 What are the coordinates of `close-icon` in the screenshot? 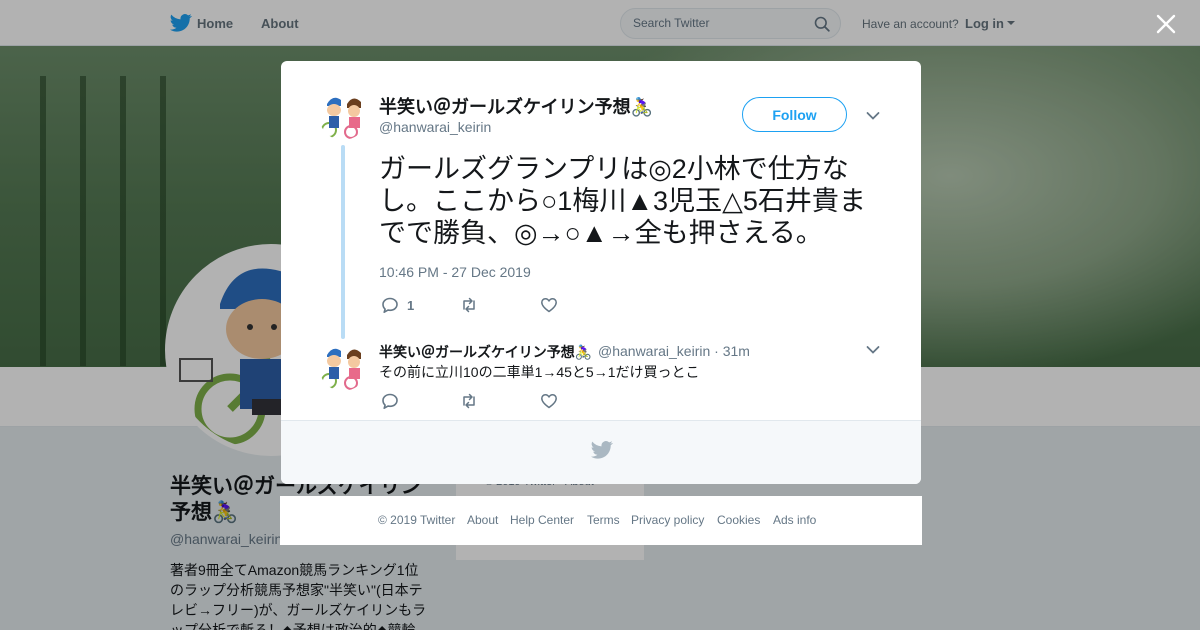 It's located at (1166, 24).